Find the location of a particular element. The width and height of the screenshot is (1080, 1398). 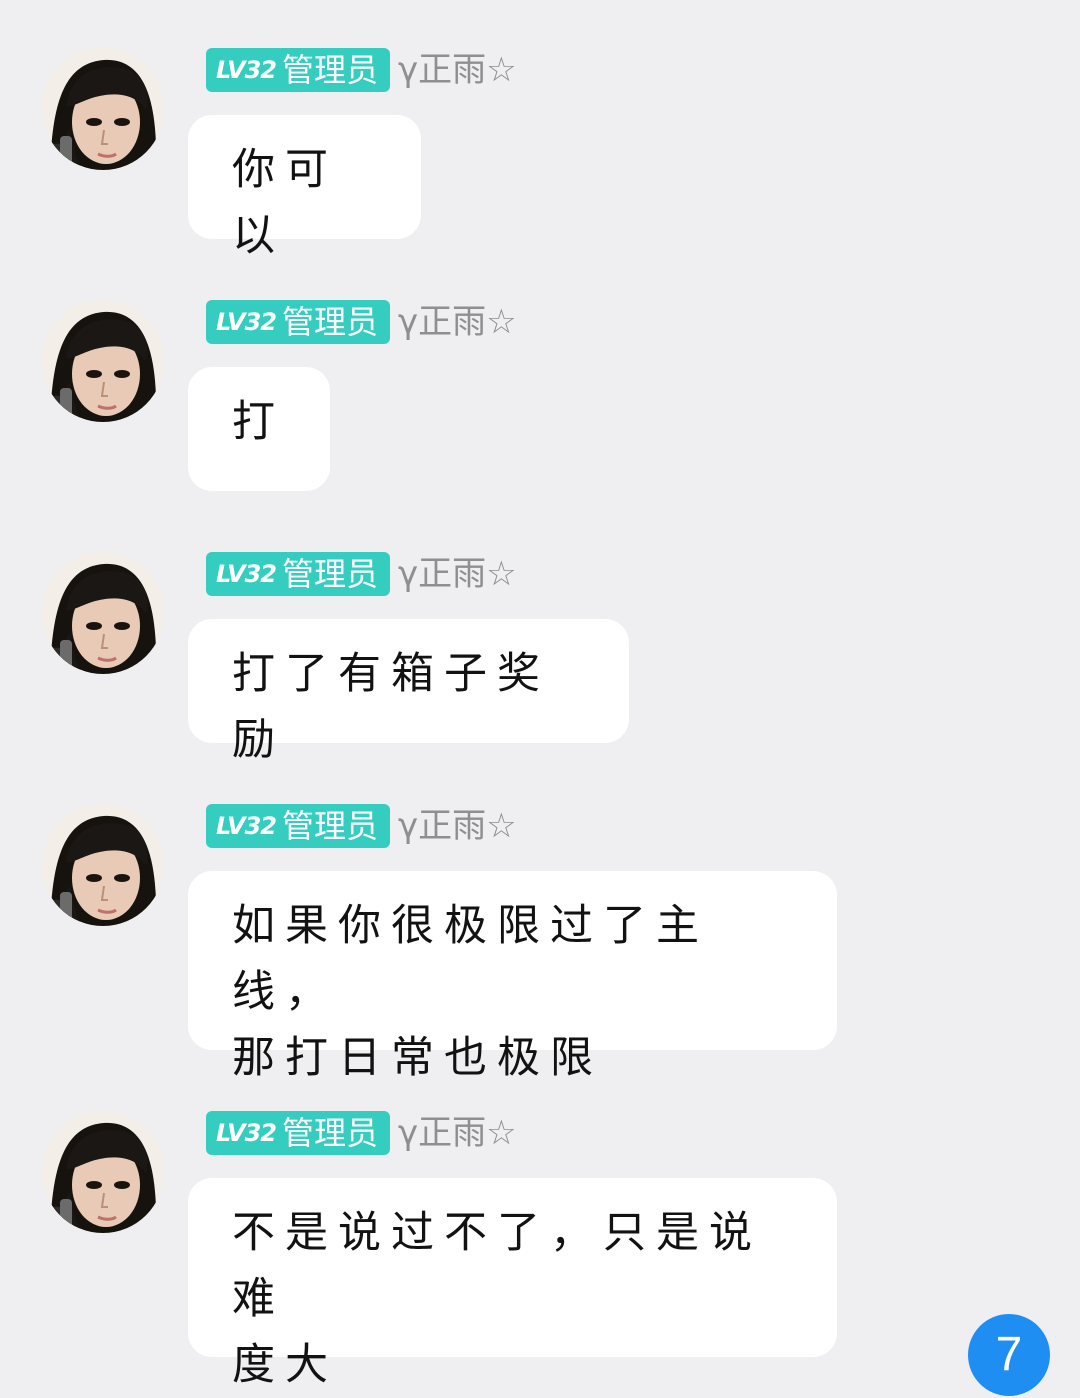

message-bubble: 如果你很极限过了主线， 那打日常也极限 is located at coordinates (512, 977).